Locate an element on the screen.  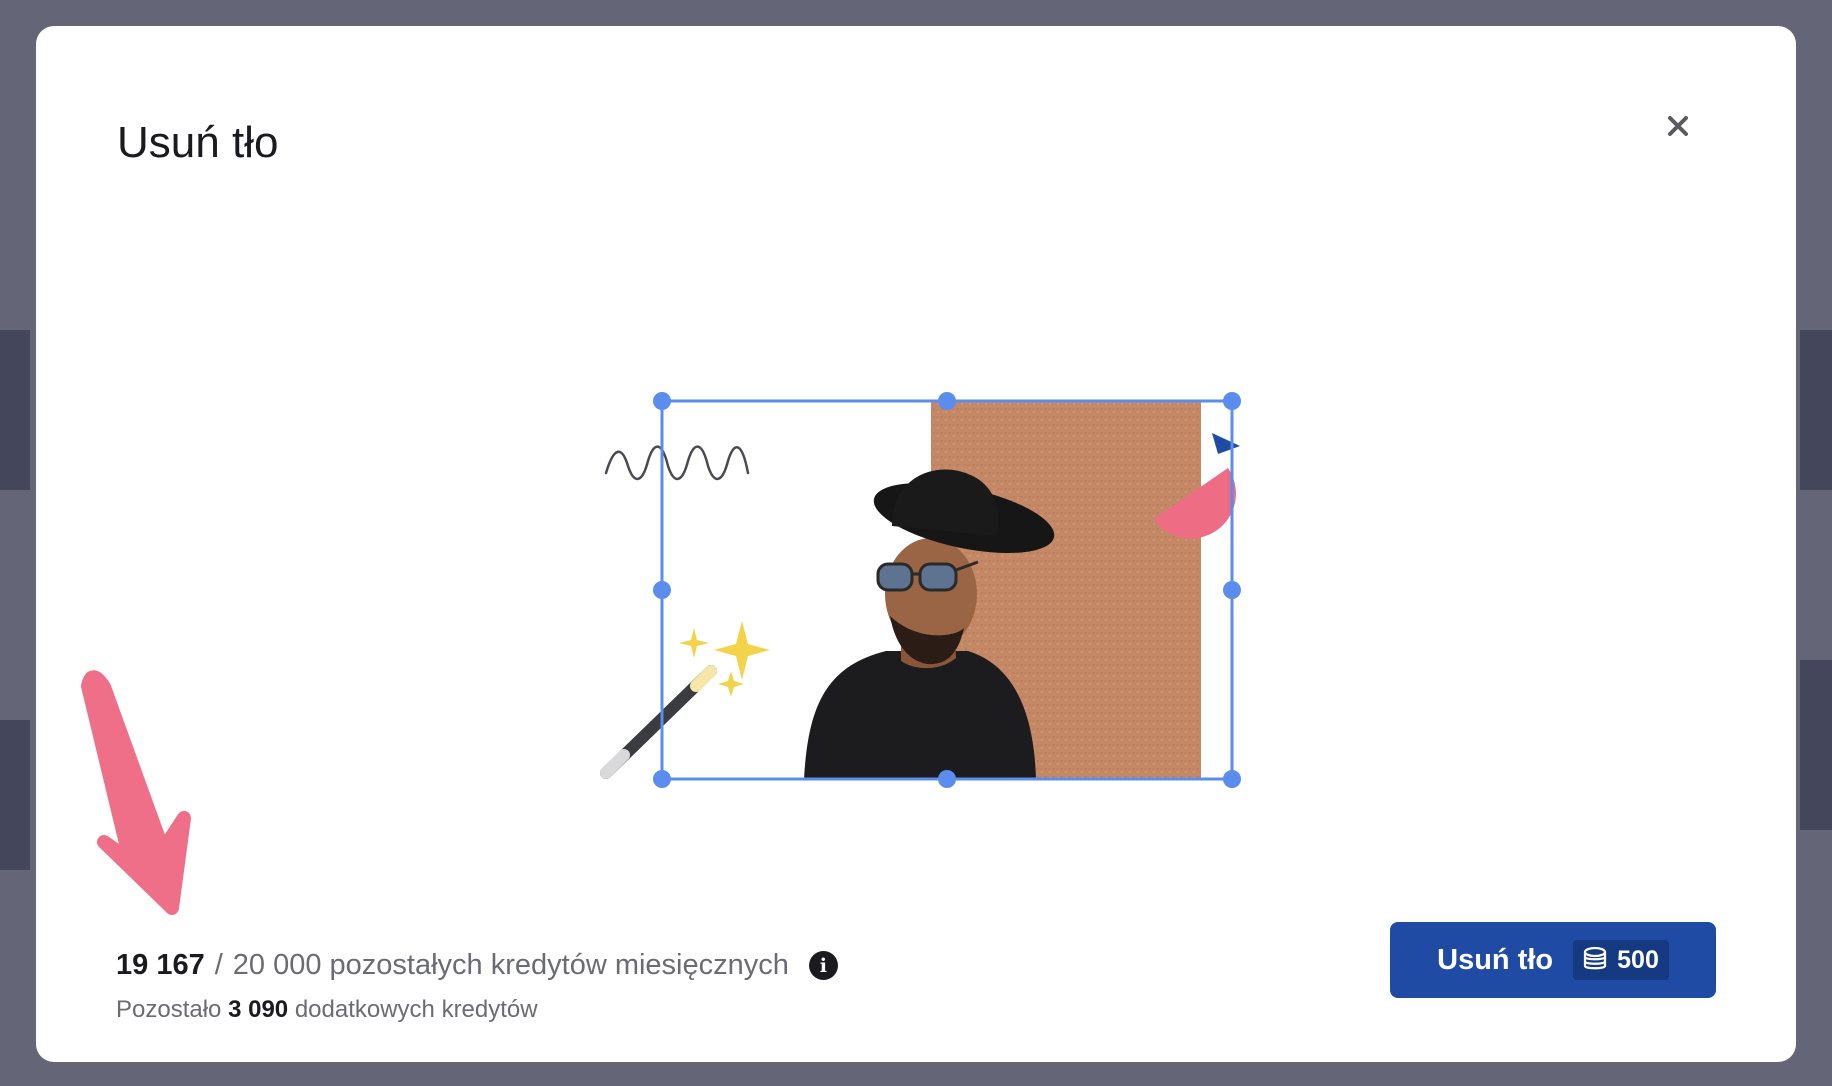
coin-stack-icon is located at coordinates (1595, 958).